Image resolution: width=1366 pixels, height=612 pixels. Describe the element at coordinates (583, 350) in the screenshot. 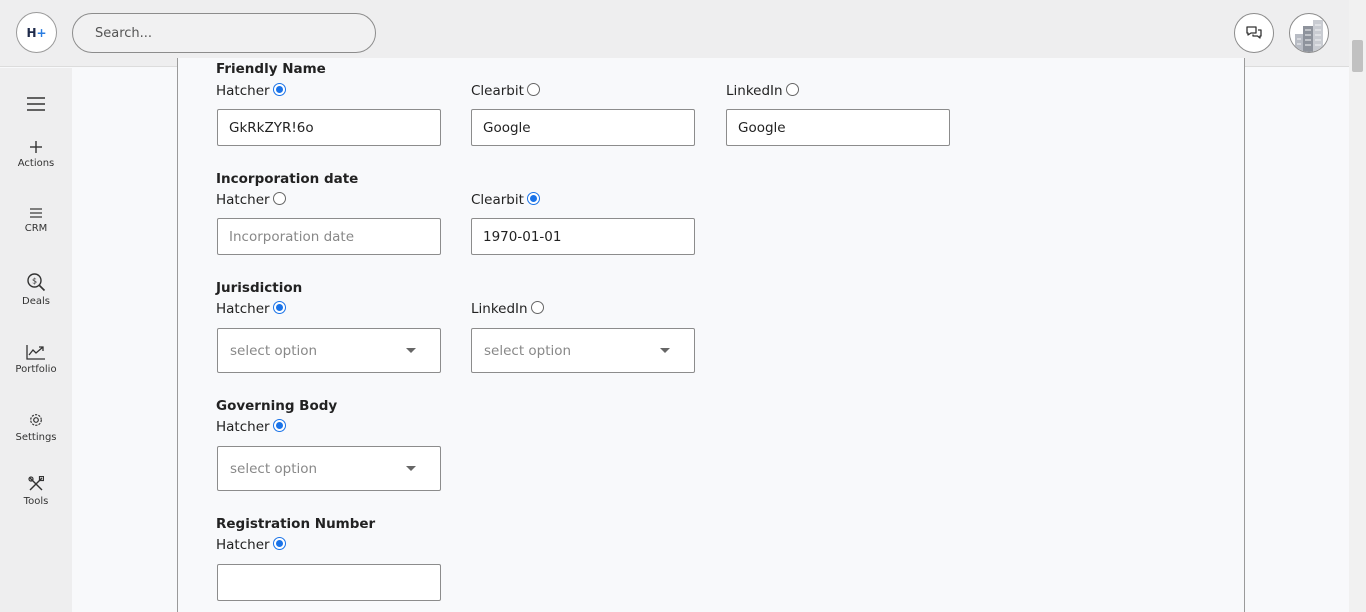

I see `jurisdiction-linkedin-select: select option` at that location.